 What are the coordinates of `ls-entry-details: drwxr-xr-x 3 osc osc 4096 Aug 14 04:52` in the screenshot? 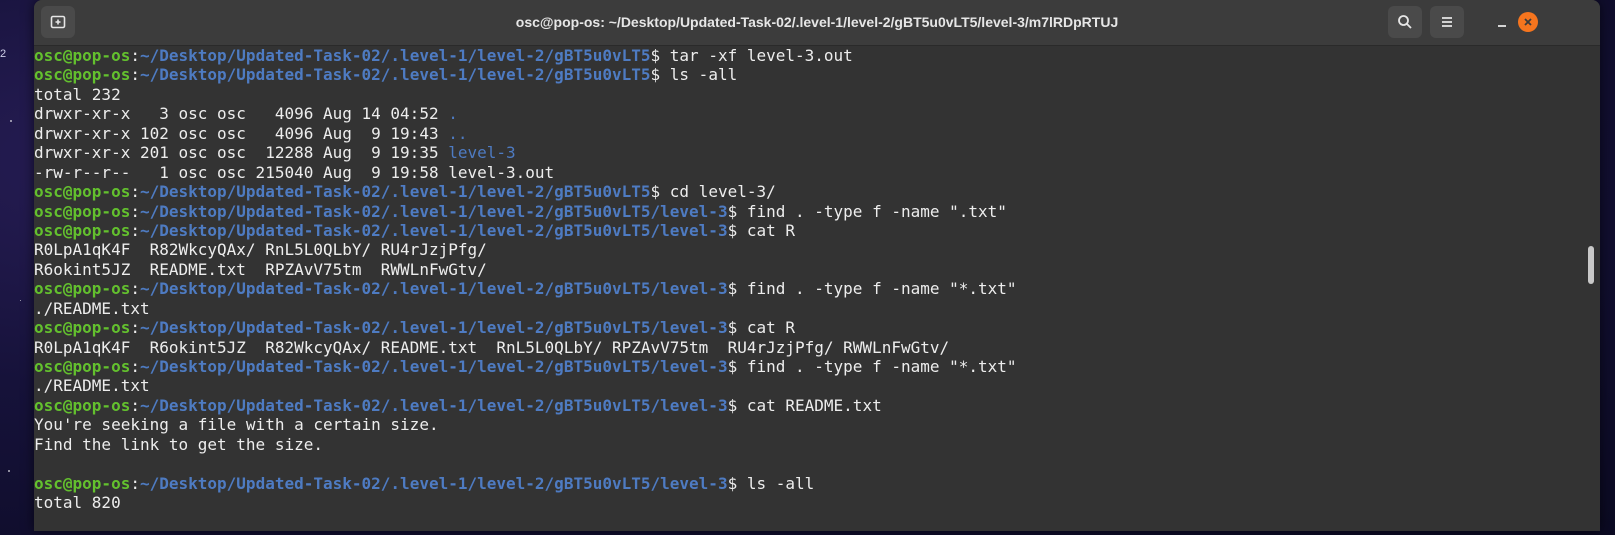 It's located at (241, 114).